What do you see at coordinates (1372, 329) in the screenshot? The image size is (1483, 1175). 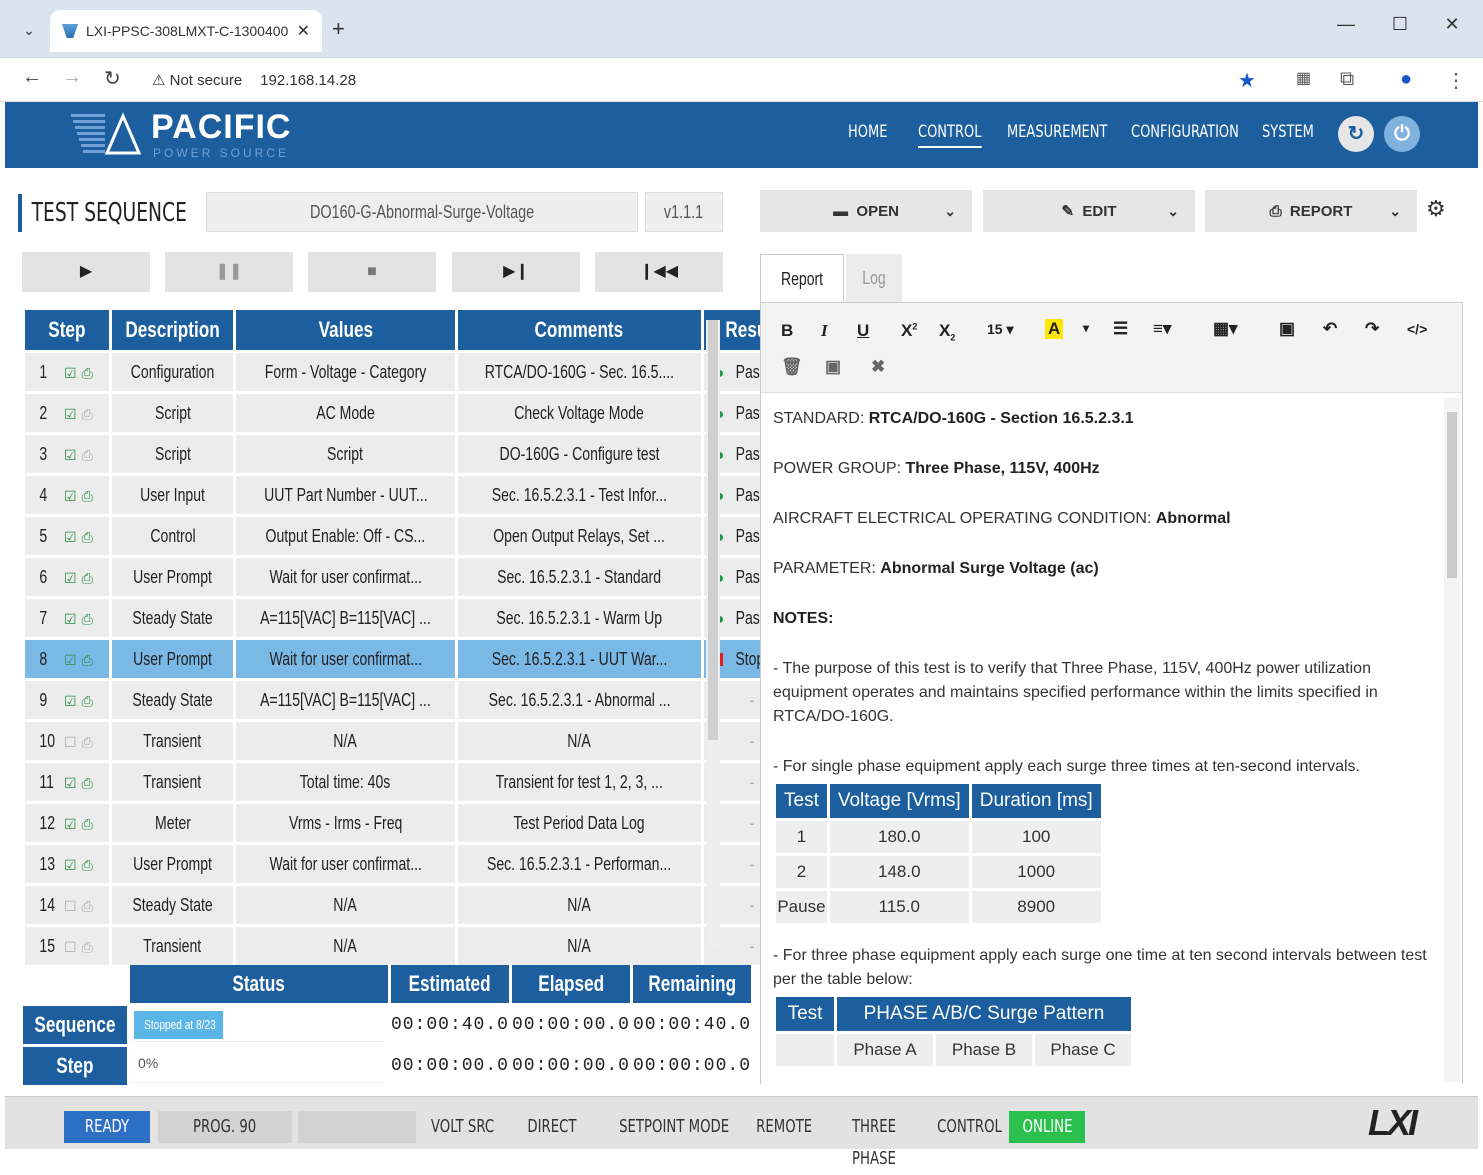 I see `redo-icon: ↷` at bounding box center [1372, 329].